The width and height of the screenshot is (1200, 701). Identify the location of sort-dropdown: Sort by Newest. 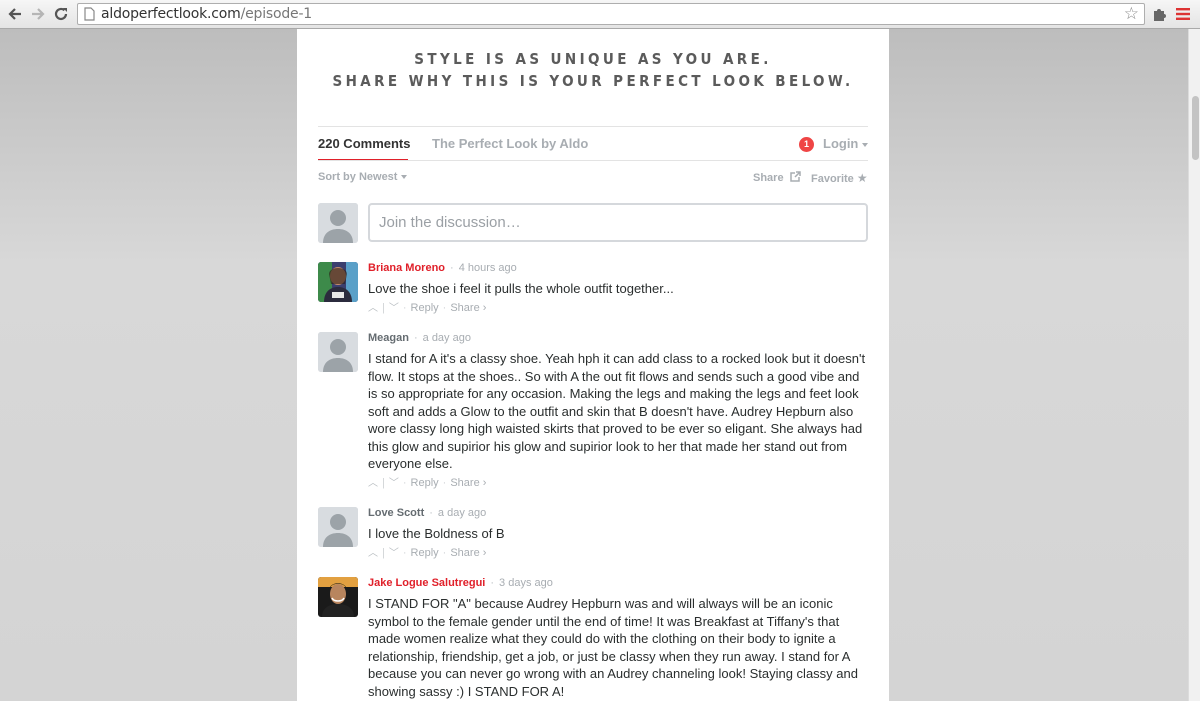
(363, 177).